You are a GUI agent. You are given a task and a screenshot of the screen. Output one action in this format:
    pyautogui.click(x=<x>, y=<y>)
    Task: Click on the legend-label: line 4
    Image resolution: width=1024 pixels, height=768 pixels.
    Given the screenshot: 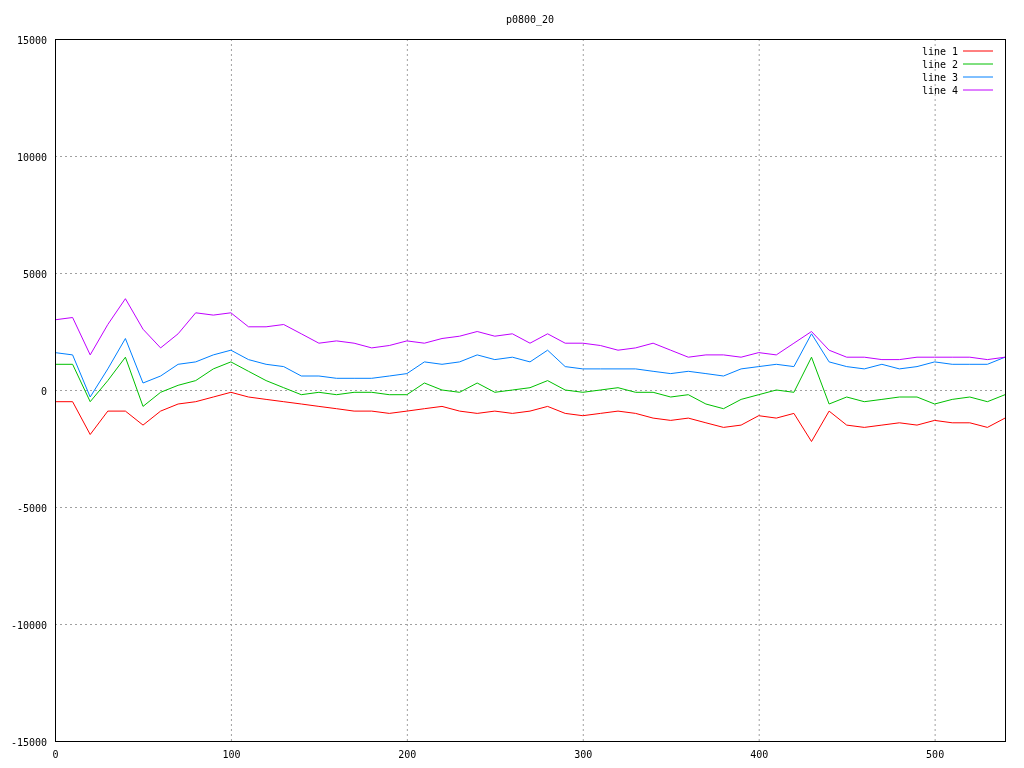 What is the action you would take?
    pyautogui.click(x=939, y=90)
    